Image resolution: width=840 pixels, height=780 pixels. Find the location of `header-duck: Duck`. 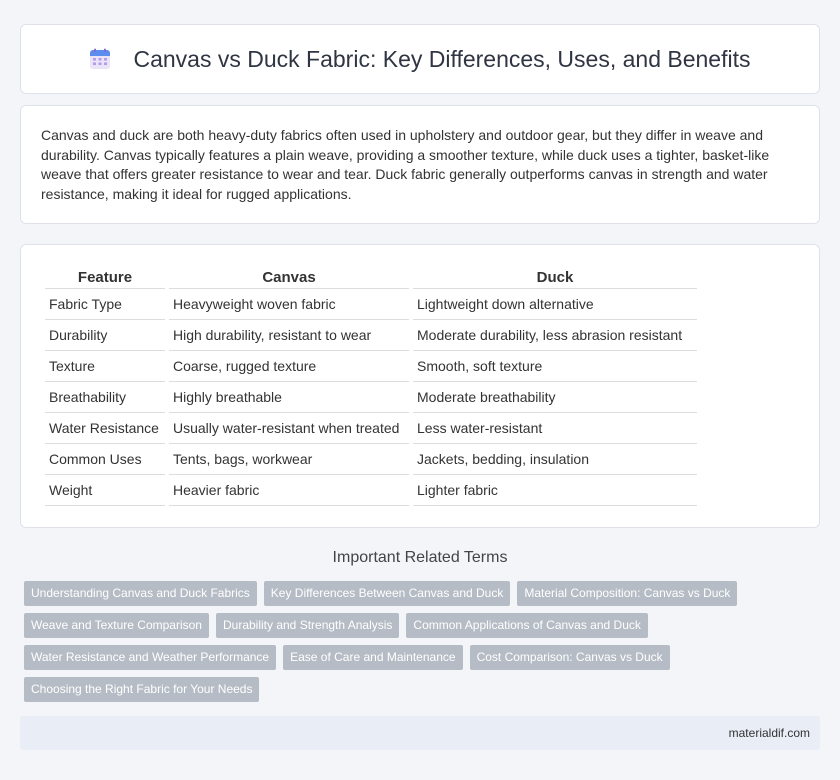

header-duck: Duck is located at coordinates (555, 277).